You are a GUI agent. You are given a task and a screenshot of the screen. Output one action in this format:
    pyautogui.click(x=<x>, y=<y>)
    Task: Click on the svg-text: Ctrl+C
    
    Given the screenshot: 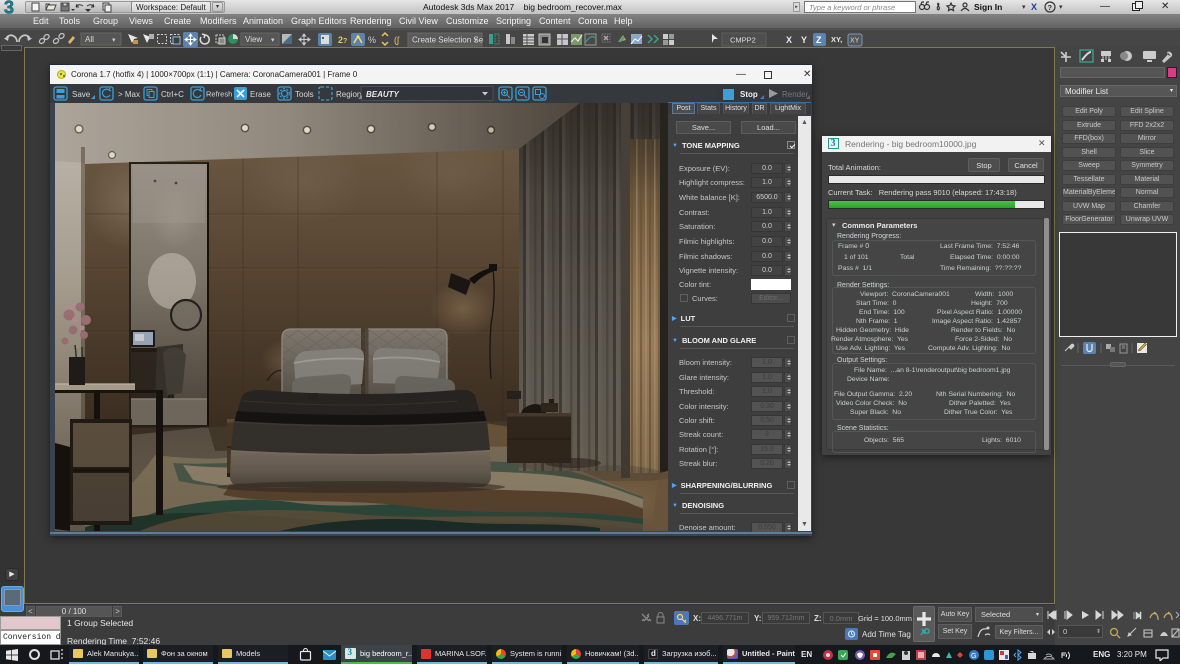 What is the action you would take?
    pyautogui.click(x=172, y=94)
    